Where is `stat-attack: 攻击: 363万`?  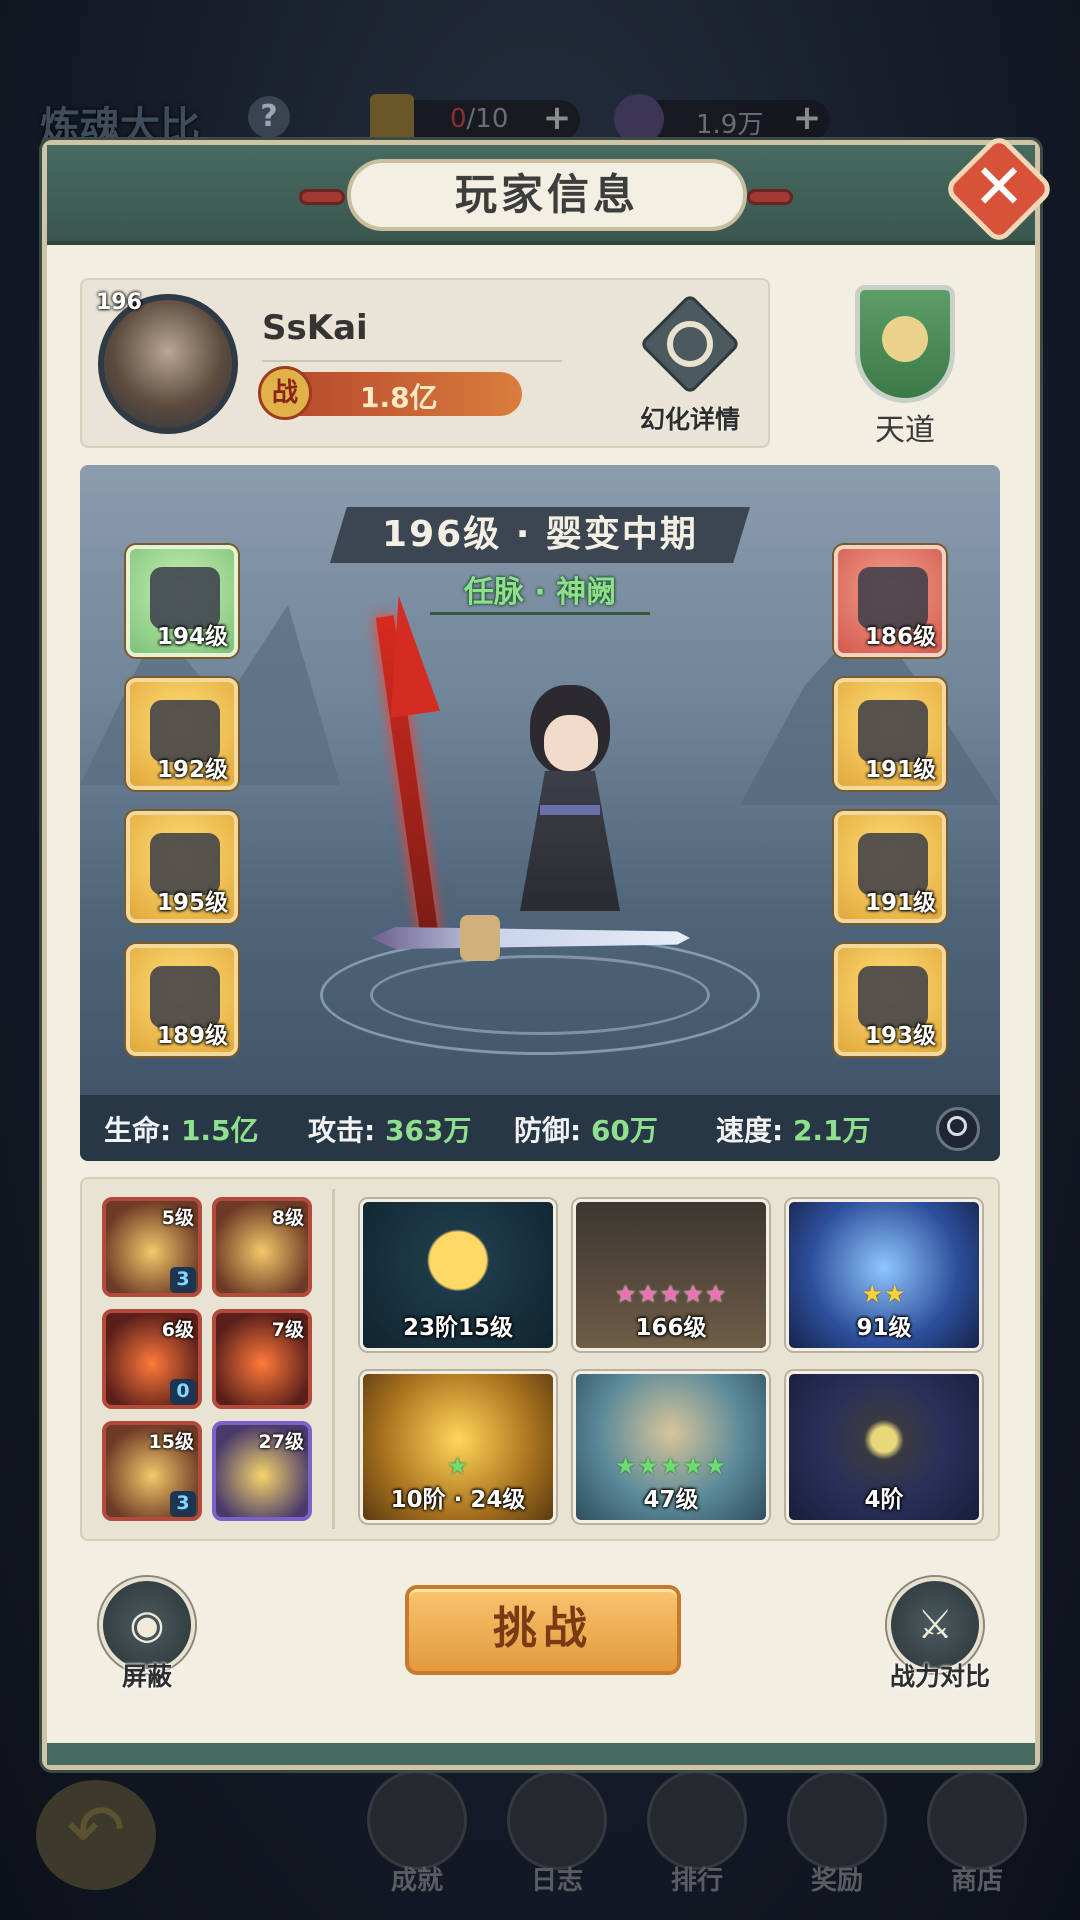
stat-attack: 攻击: 363万 is located at coordinates (390, 1130).